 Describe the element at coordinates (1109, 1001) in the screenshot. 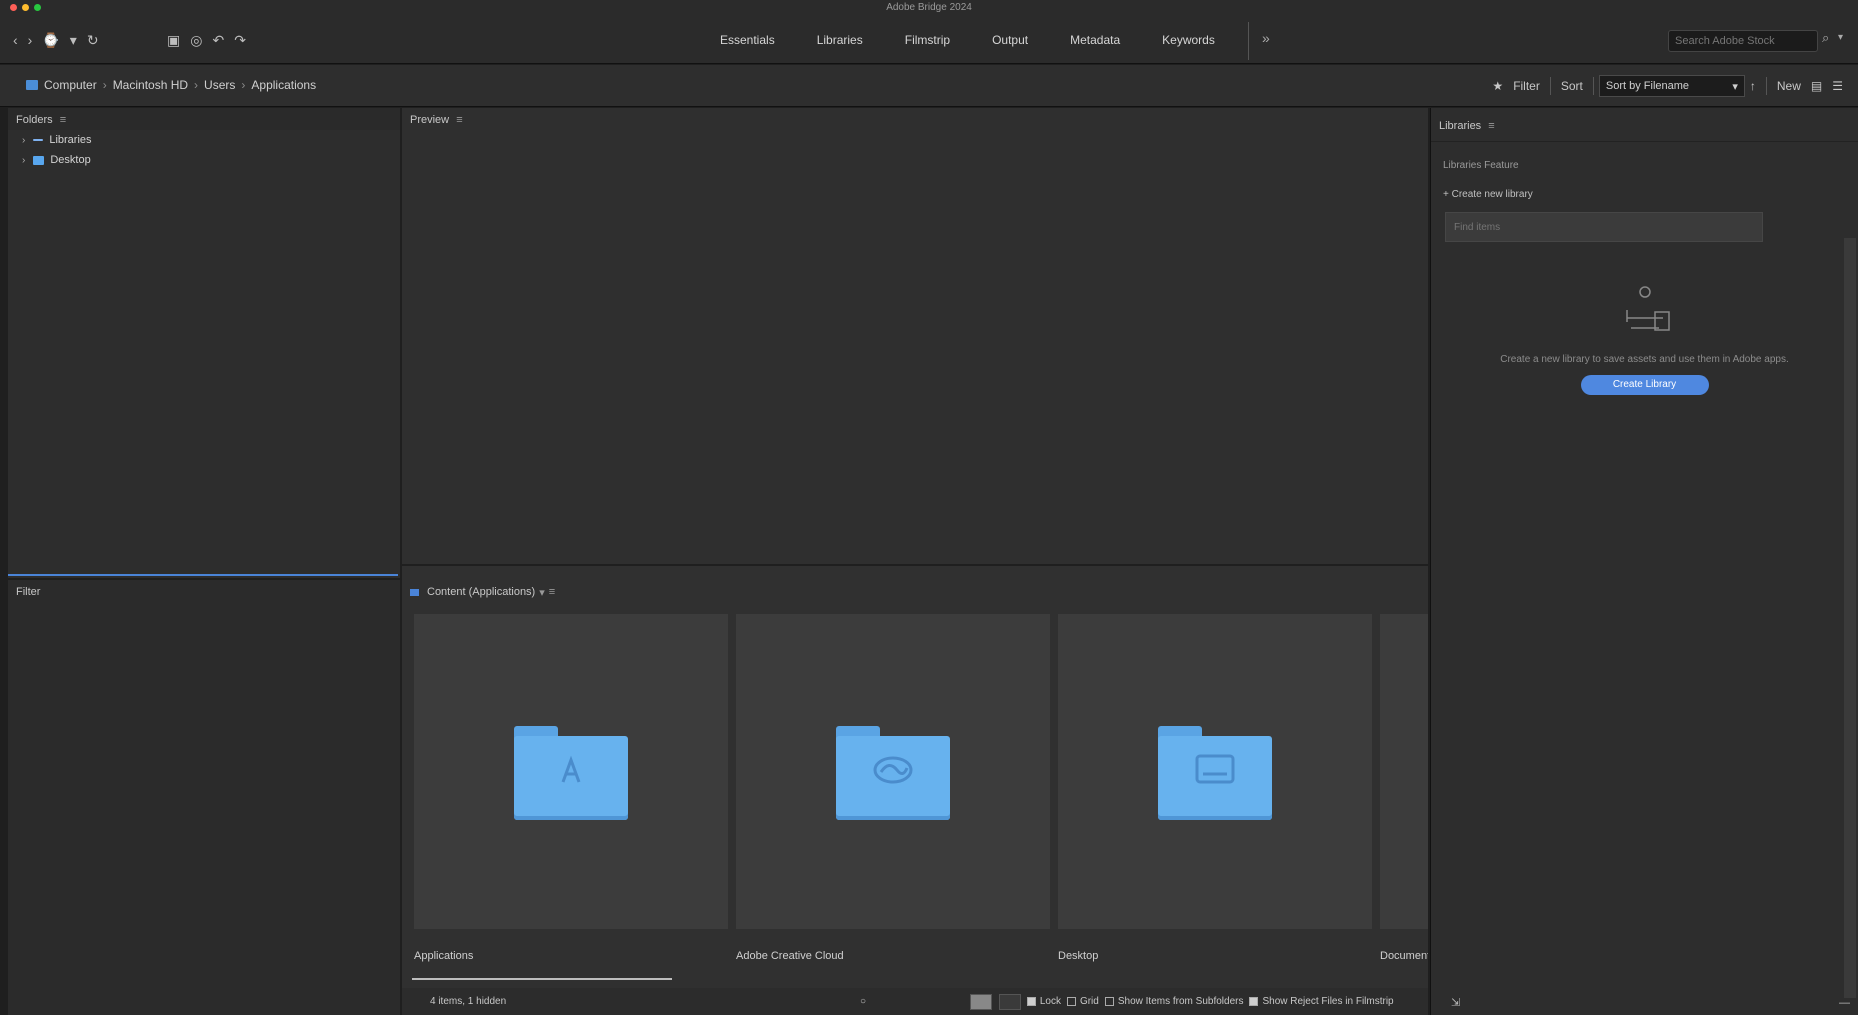

I see `subfolders-checkbox` at that location.